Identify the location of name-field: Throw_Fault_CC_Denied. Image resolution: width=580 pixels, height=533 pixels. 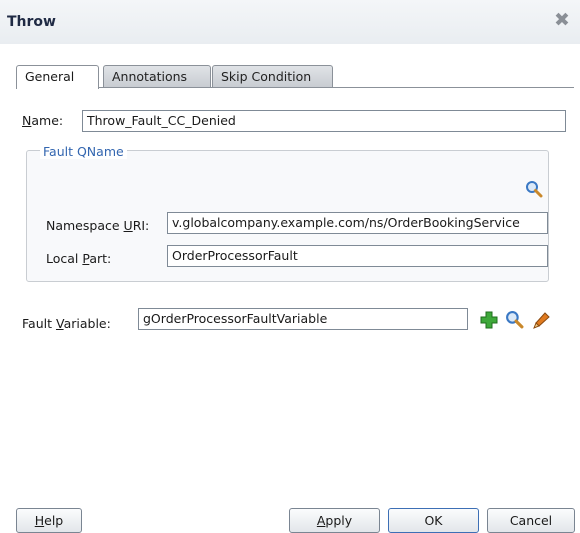
(324, 121).